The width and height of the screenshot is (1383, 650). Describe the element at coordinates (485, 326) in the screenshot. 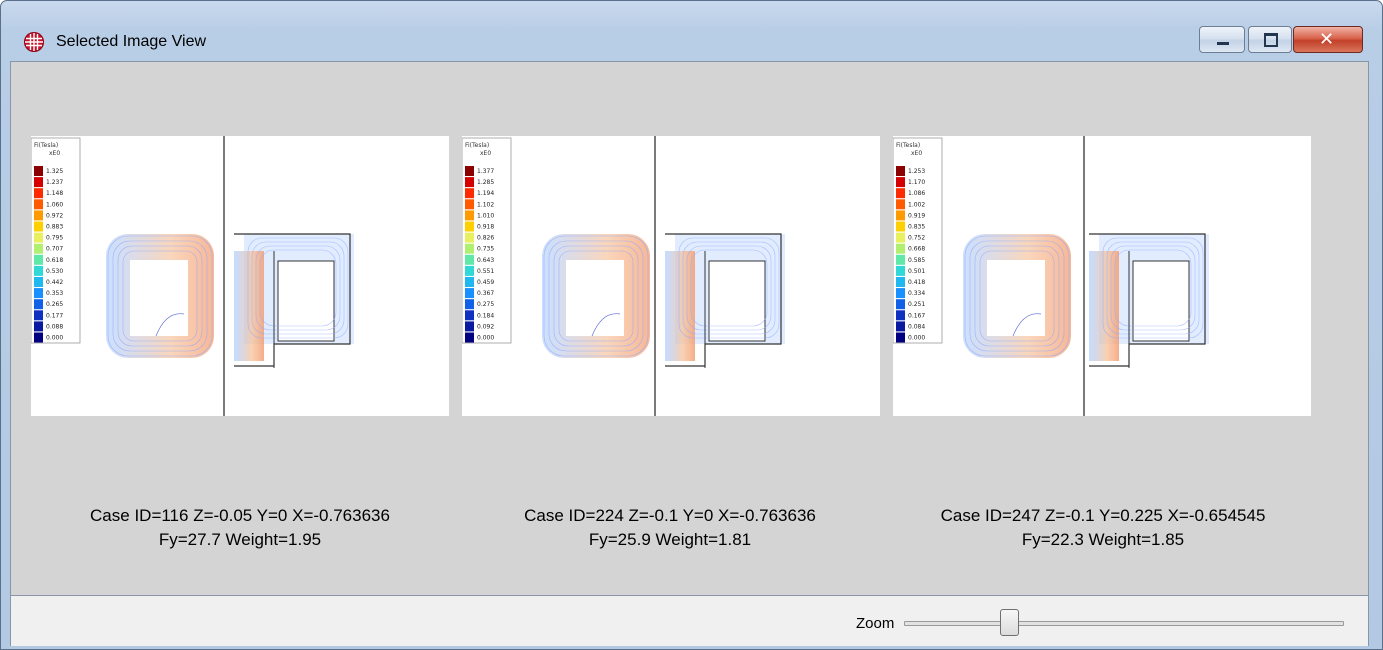

I see `legend-value: 0.092` at that location.